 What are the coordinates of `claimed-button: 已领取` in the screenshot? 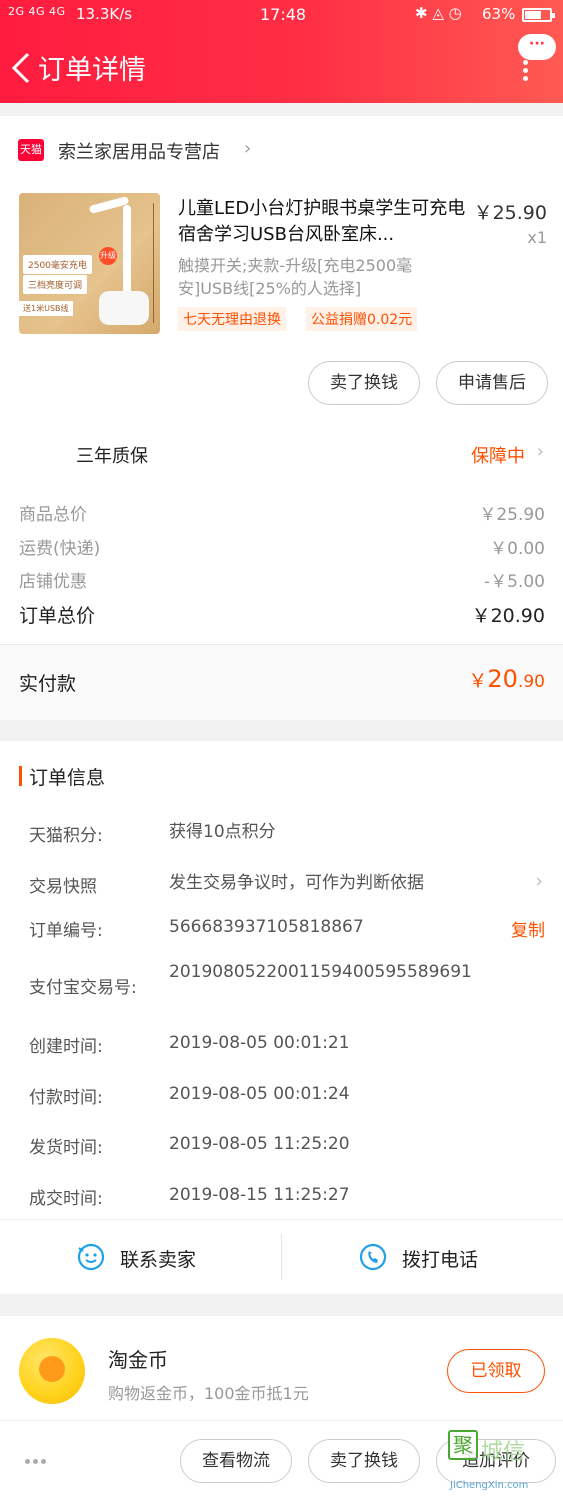 It's located at (496, 1371).